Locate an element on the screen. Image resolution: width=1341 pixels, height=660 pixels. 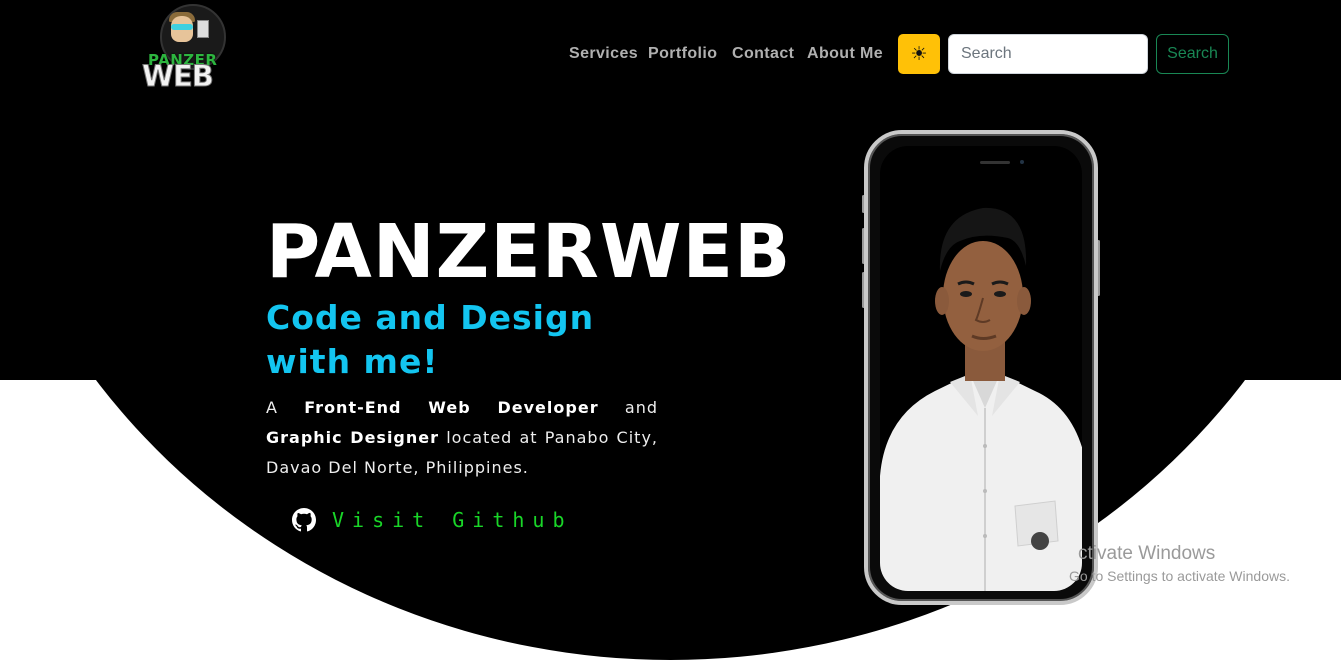
visit-github-link: Visit Github is located at coordinates (432, 520).